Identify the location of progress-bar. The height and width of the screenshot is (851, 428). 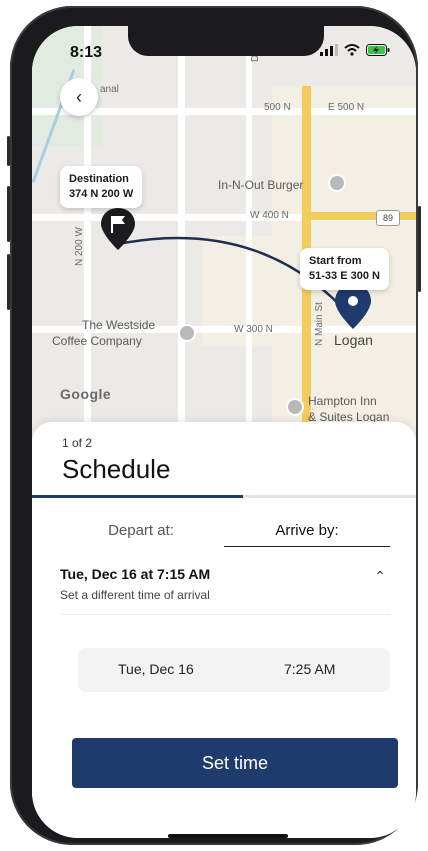
(224, 496).